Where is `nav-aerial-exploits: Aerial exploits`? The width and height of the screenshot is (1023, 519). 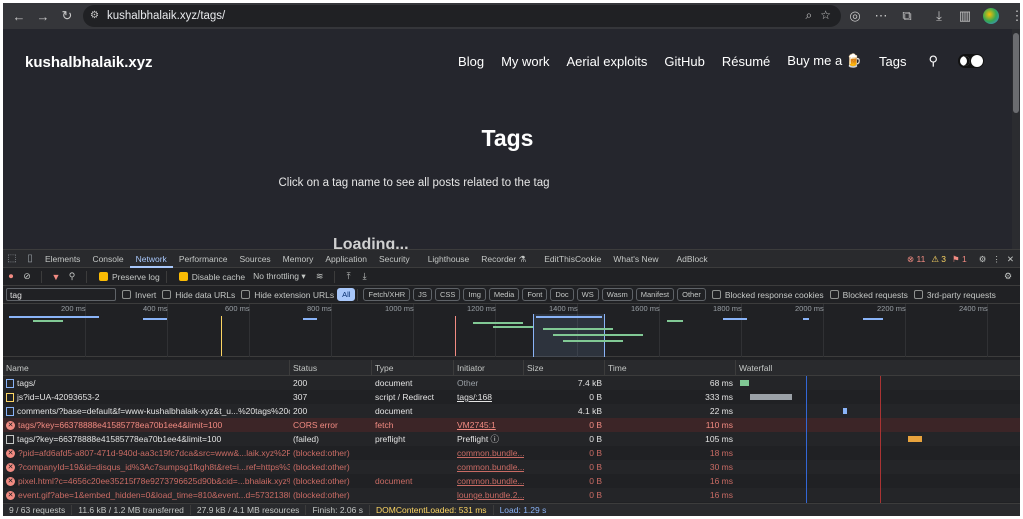 nav-aerial-exploits: Aerial exploits is located at coordinates (606, 61).